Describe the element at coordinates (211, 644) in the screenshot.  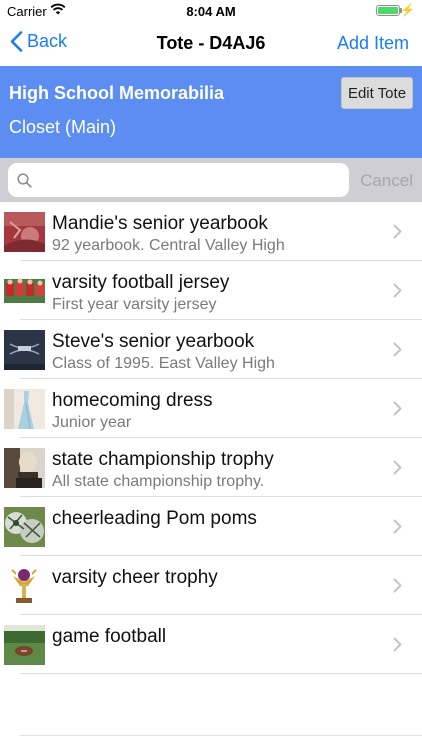
I see `list-item: game football` at that location.